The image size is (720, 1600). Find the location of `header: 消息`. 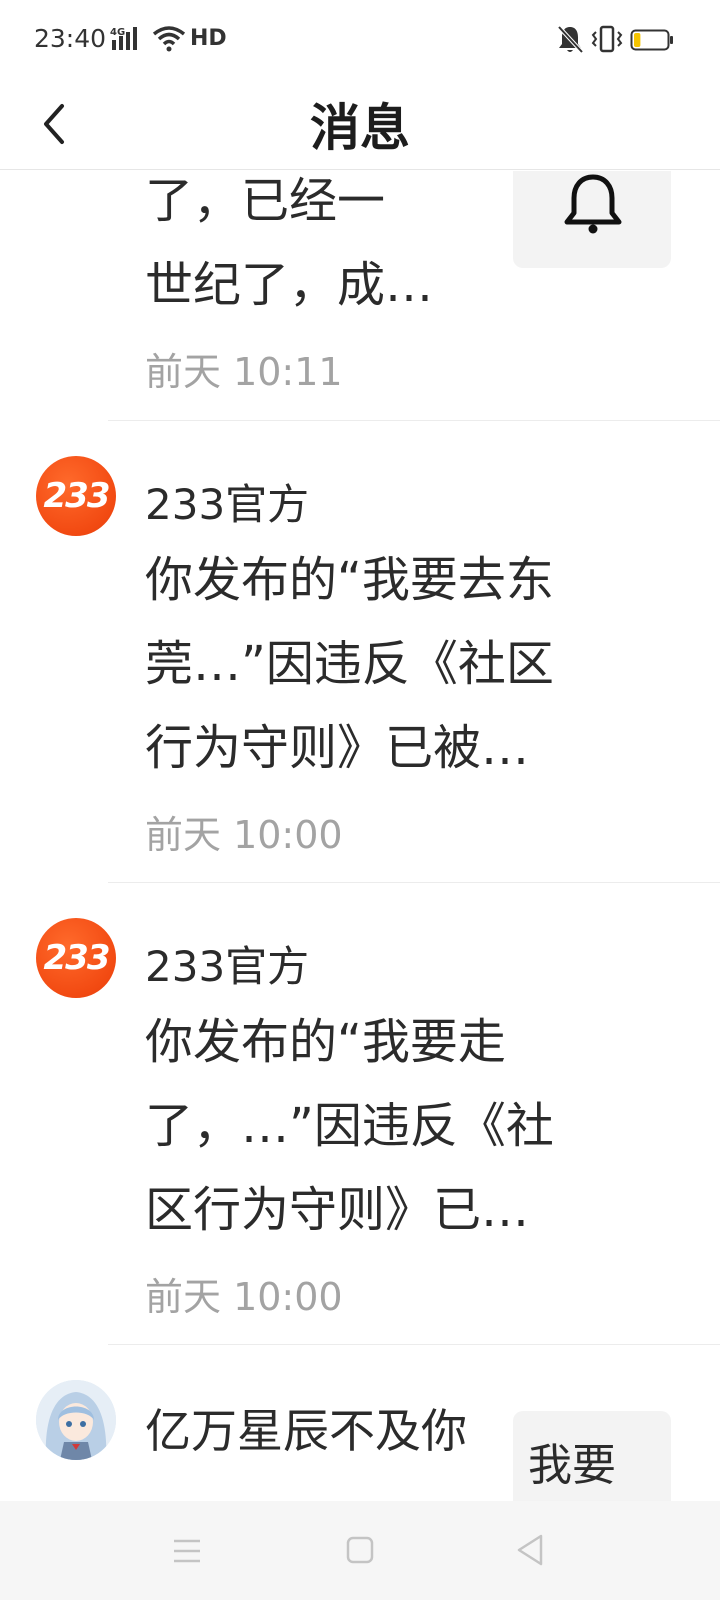

header: 消息 is located at coordinates (360, 125).